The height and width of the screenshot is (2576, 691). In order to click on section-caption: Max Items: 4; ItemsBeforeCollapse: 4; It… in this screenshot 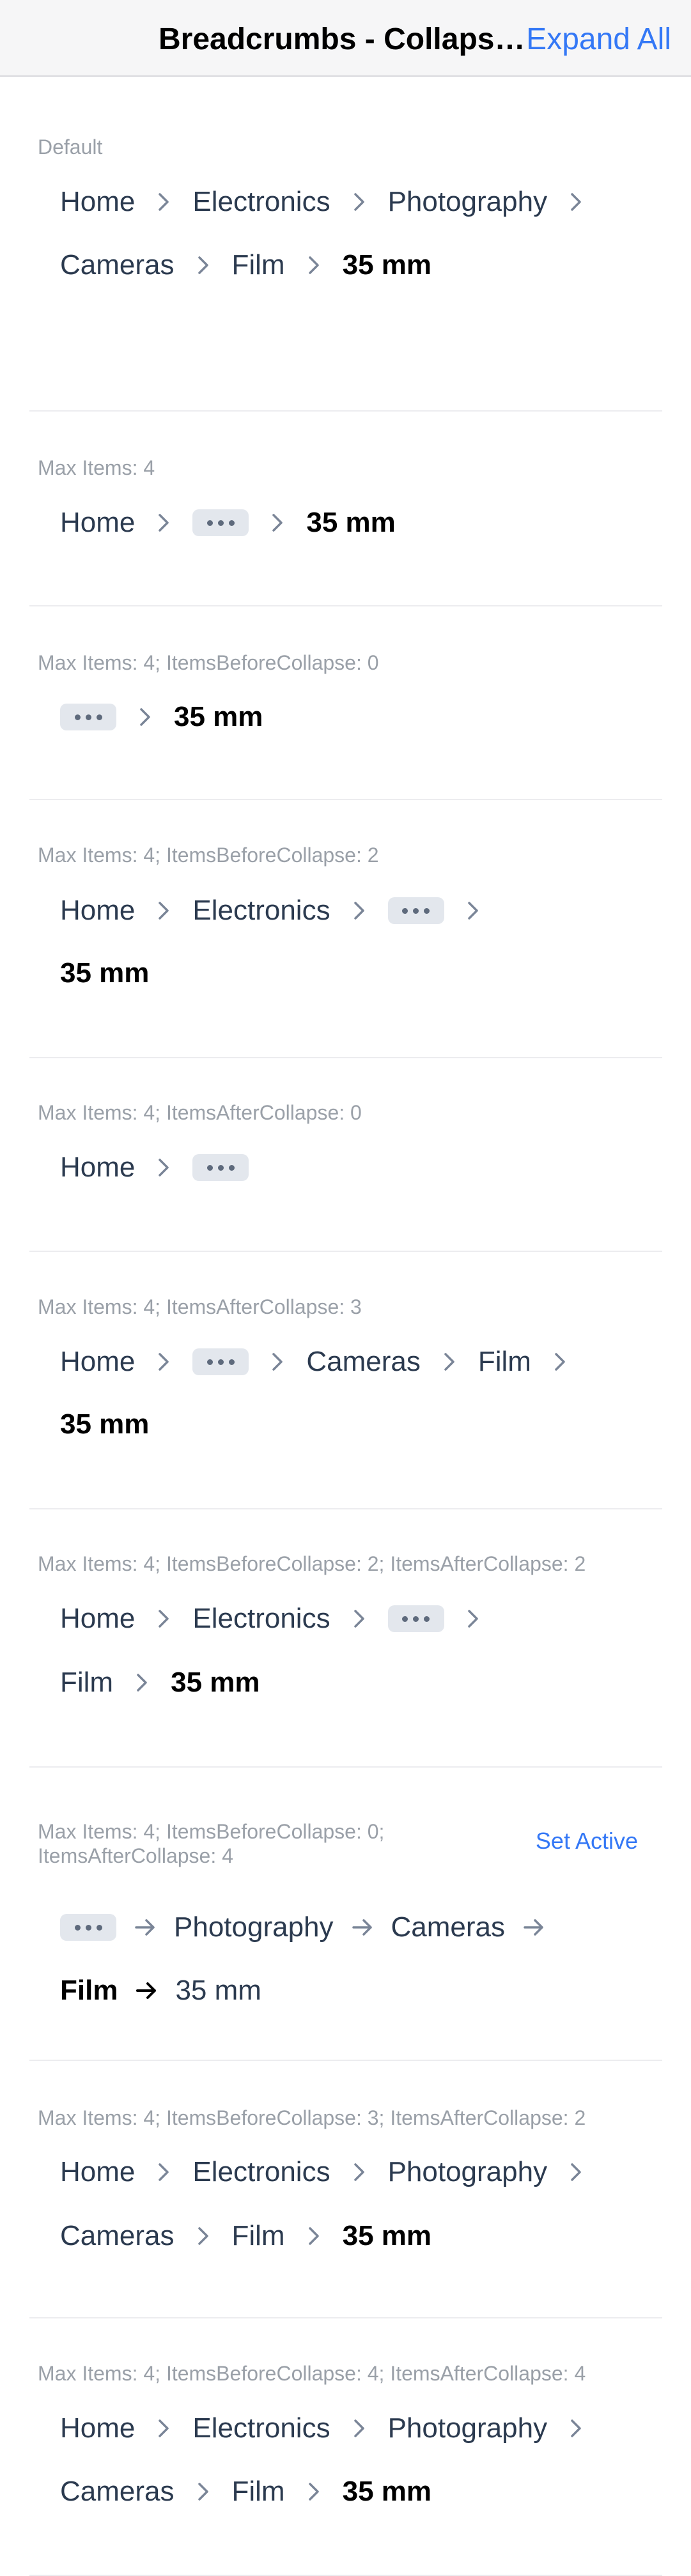, I will do `click(312, 2373)`.